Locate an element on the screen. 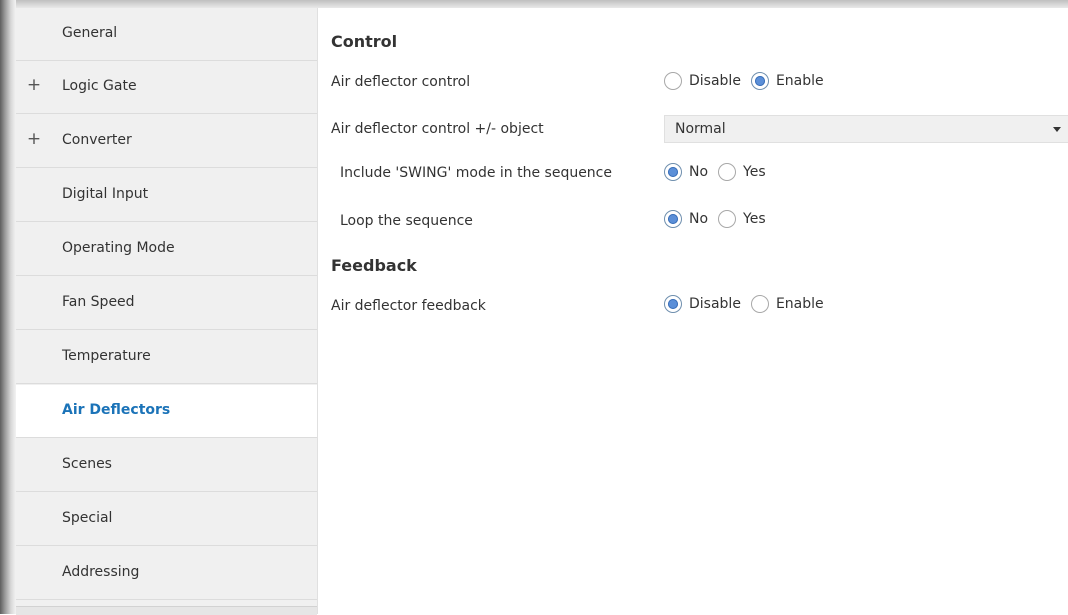 Image resolution: width=1068 pixels, height=615 pixels. sidebar-item-special: Special is located at coordinates (166, 519).